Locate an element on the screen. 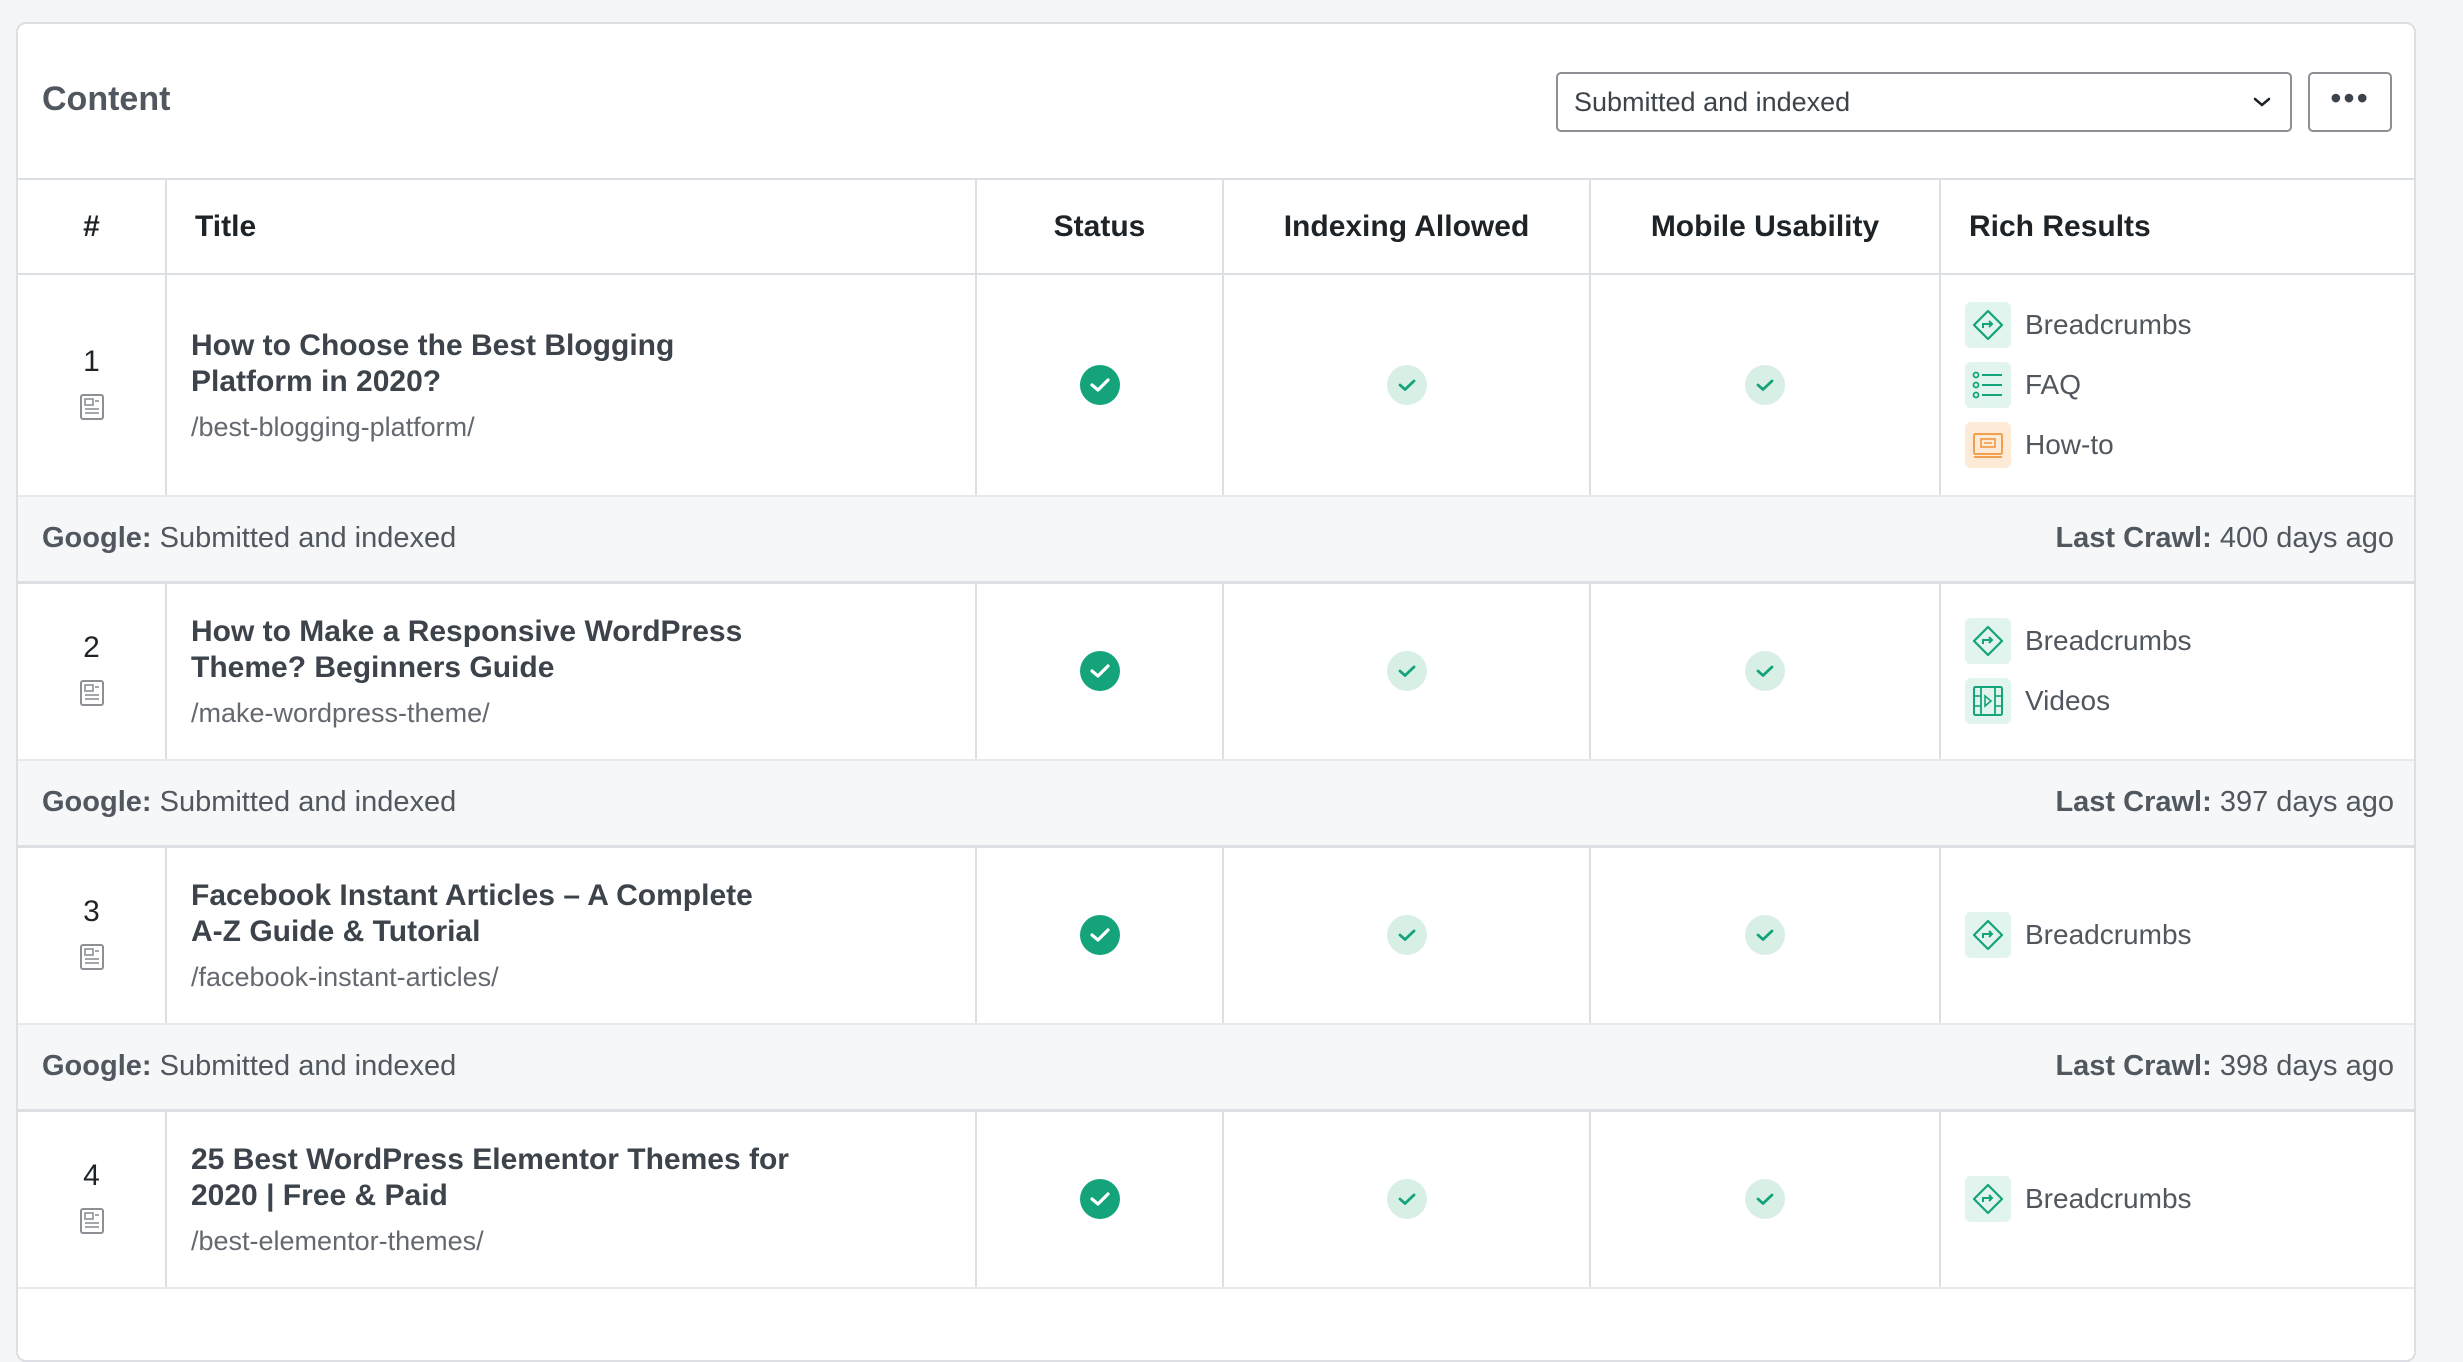  column-header-mobile: Mobile Usability is located at coordinates (1765, 227).